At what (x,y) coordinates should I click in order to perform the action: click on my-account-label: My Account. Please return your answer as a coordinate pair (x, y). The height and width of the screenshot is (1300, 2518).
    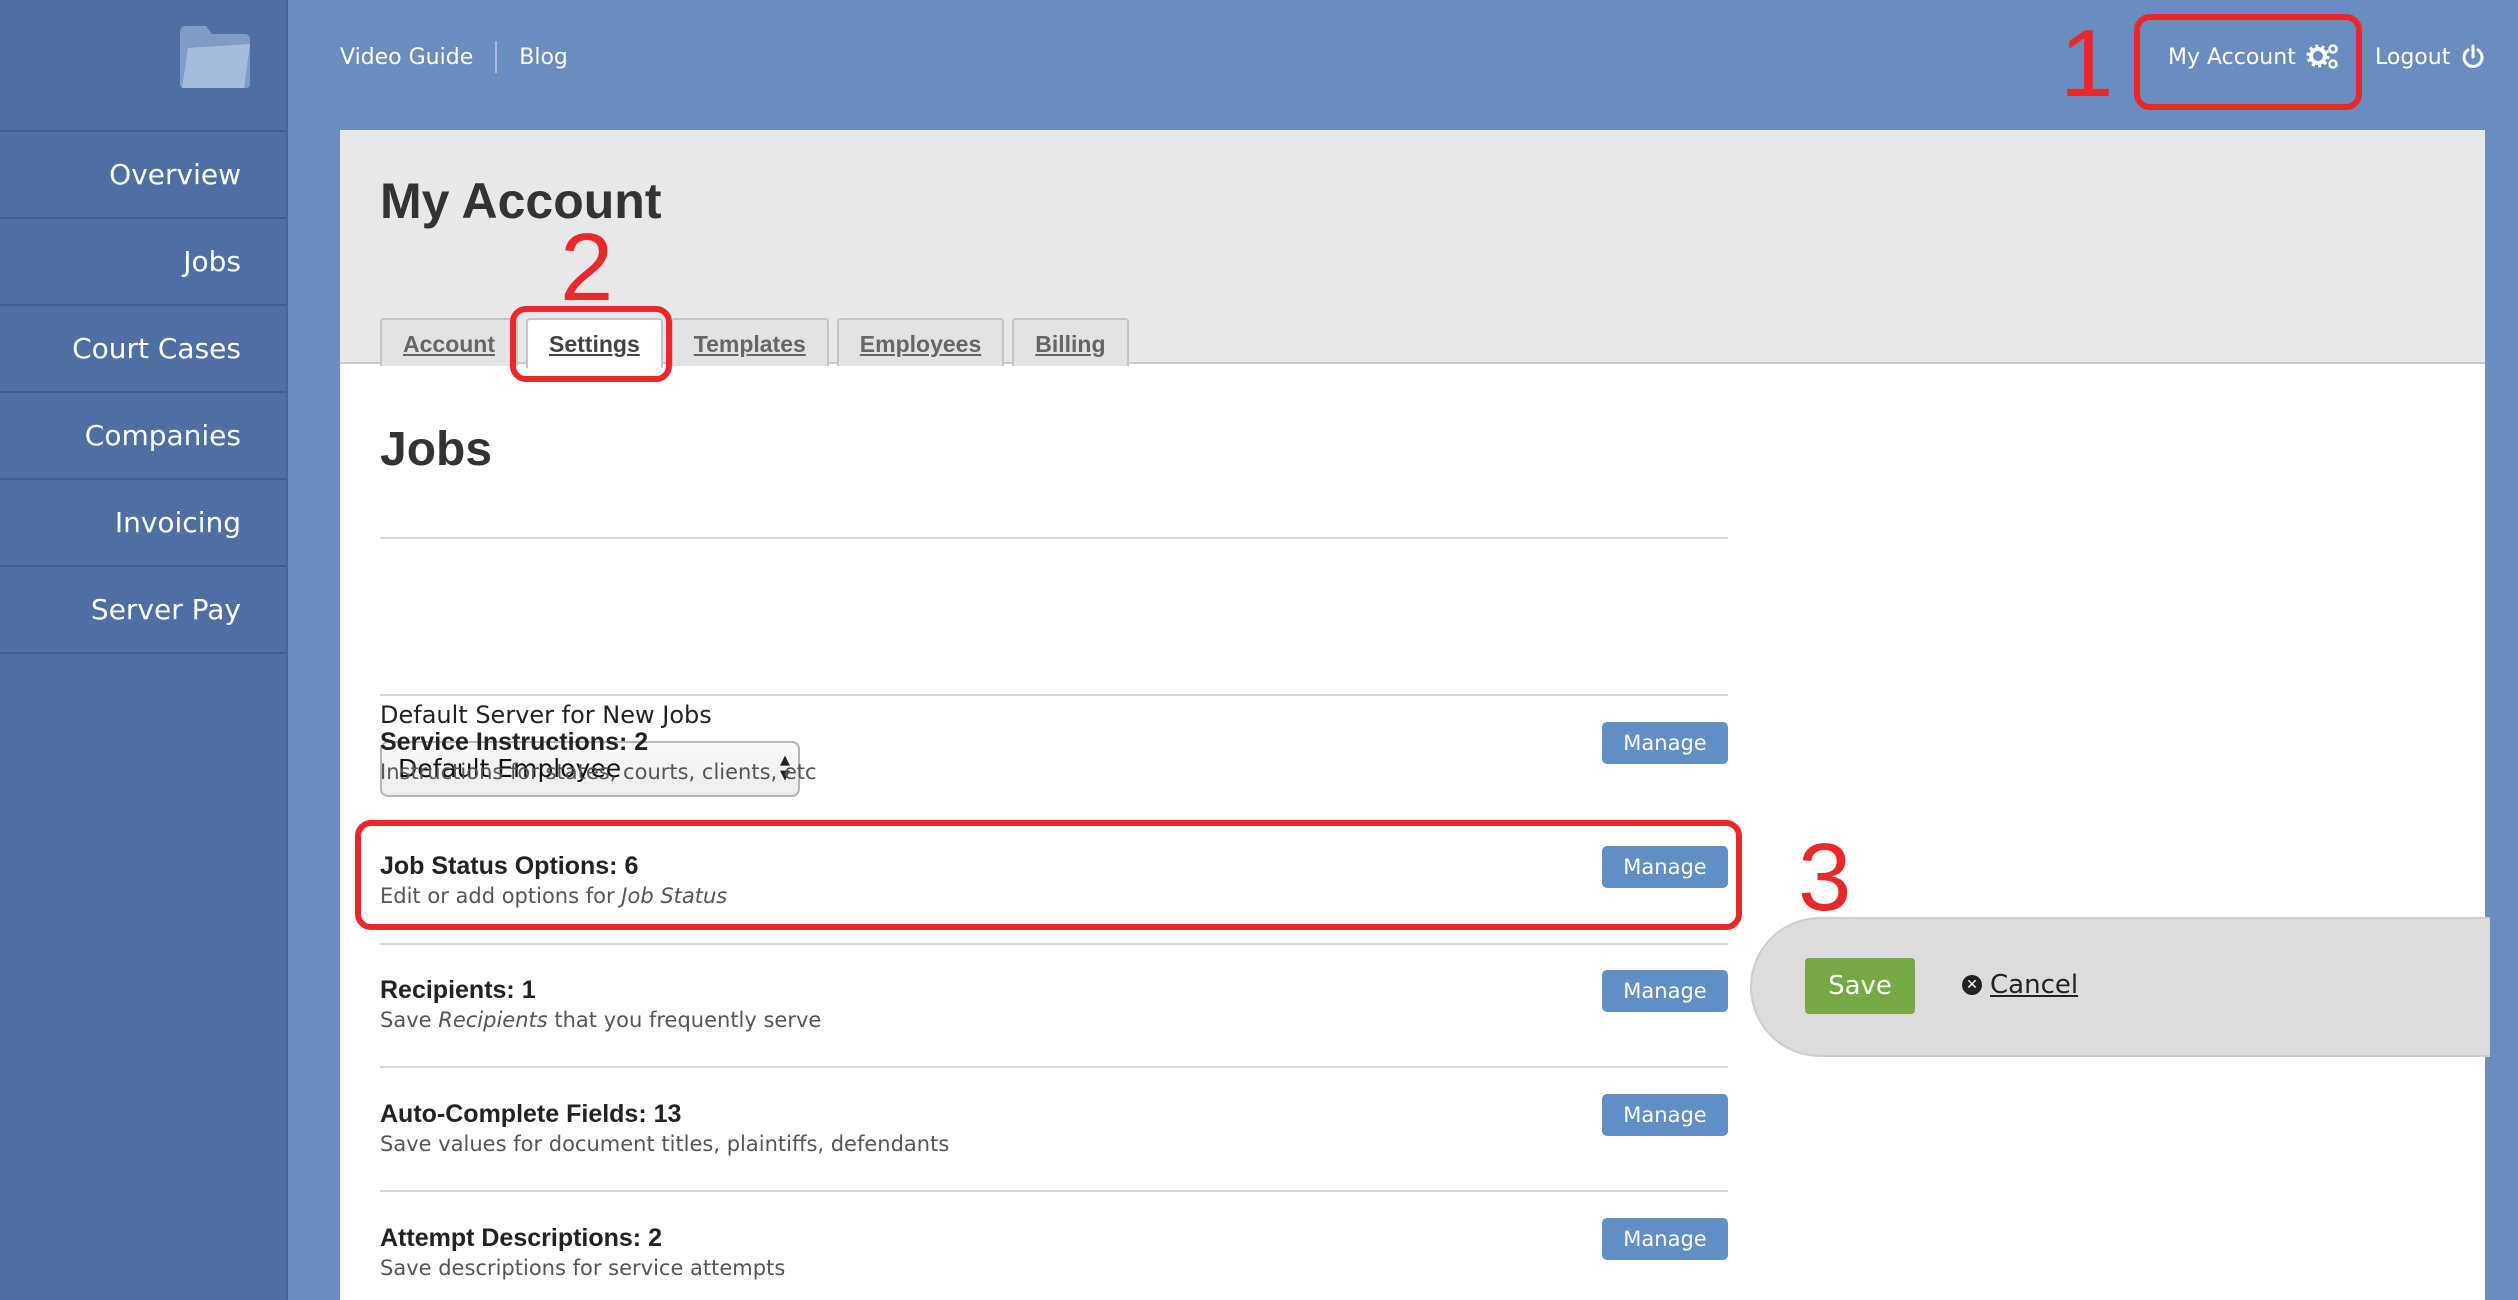
    Looking at the image, I should click on (2232, 57).